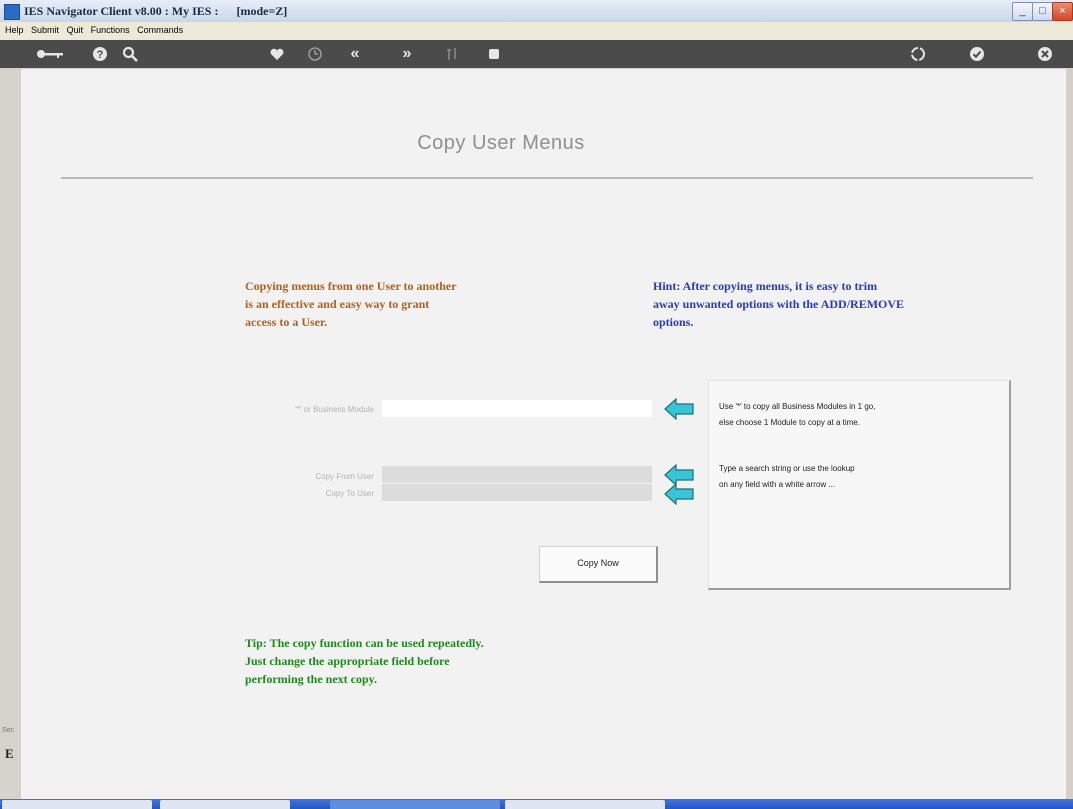 The image size is (1073, 809). I want to click on check-icon, so click(977, 54).